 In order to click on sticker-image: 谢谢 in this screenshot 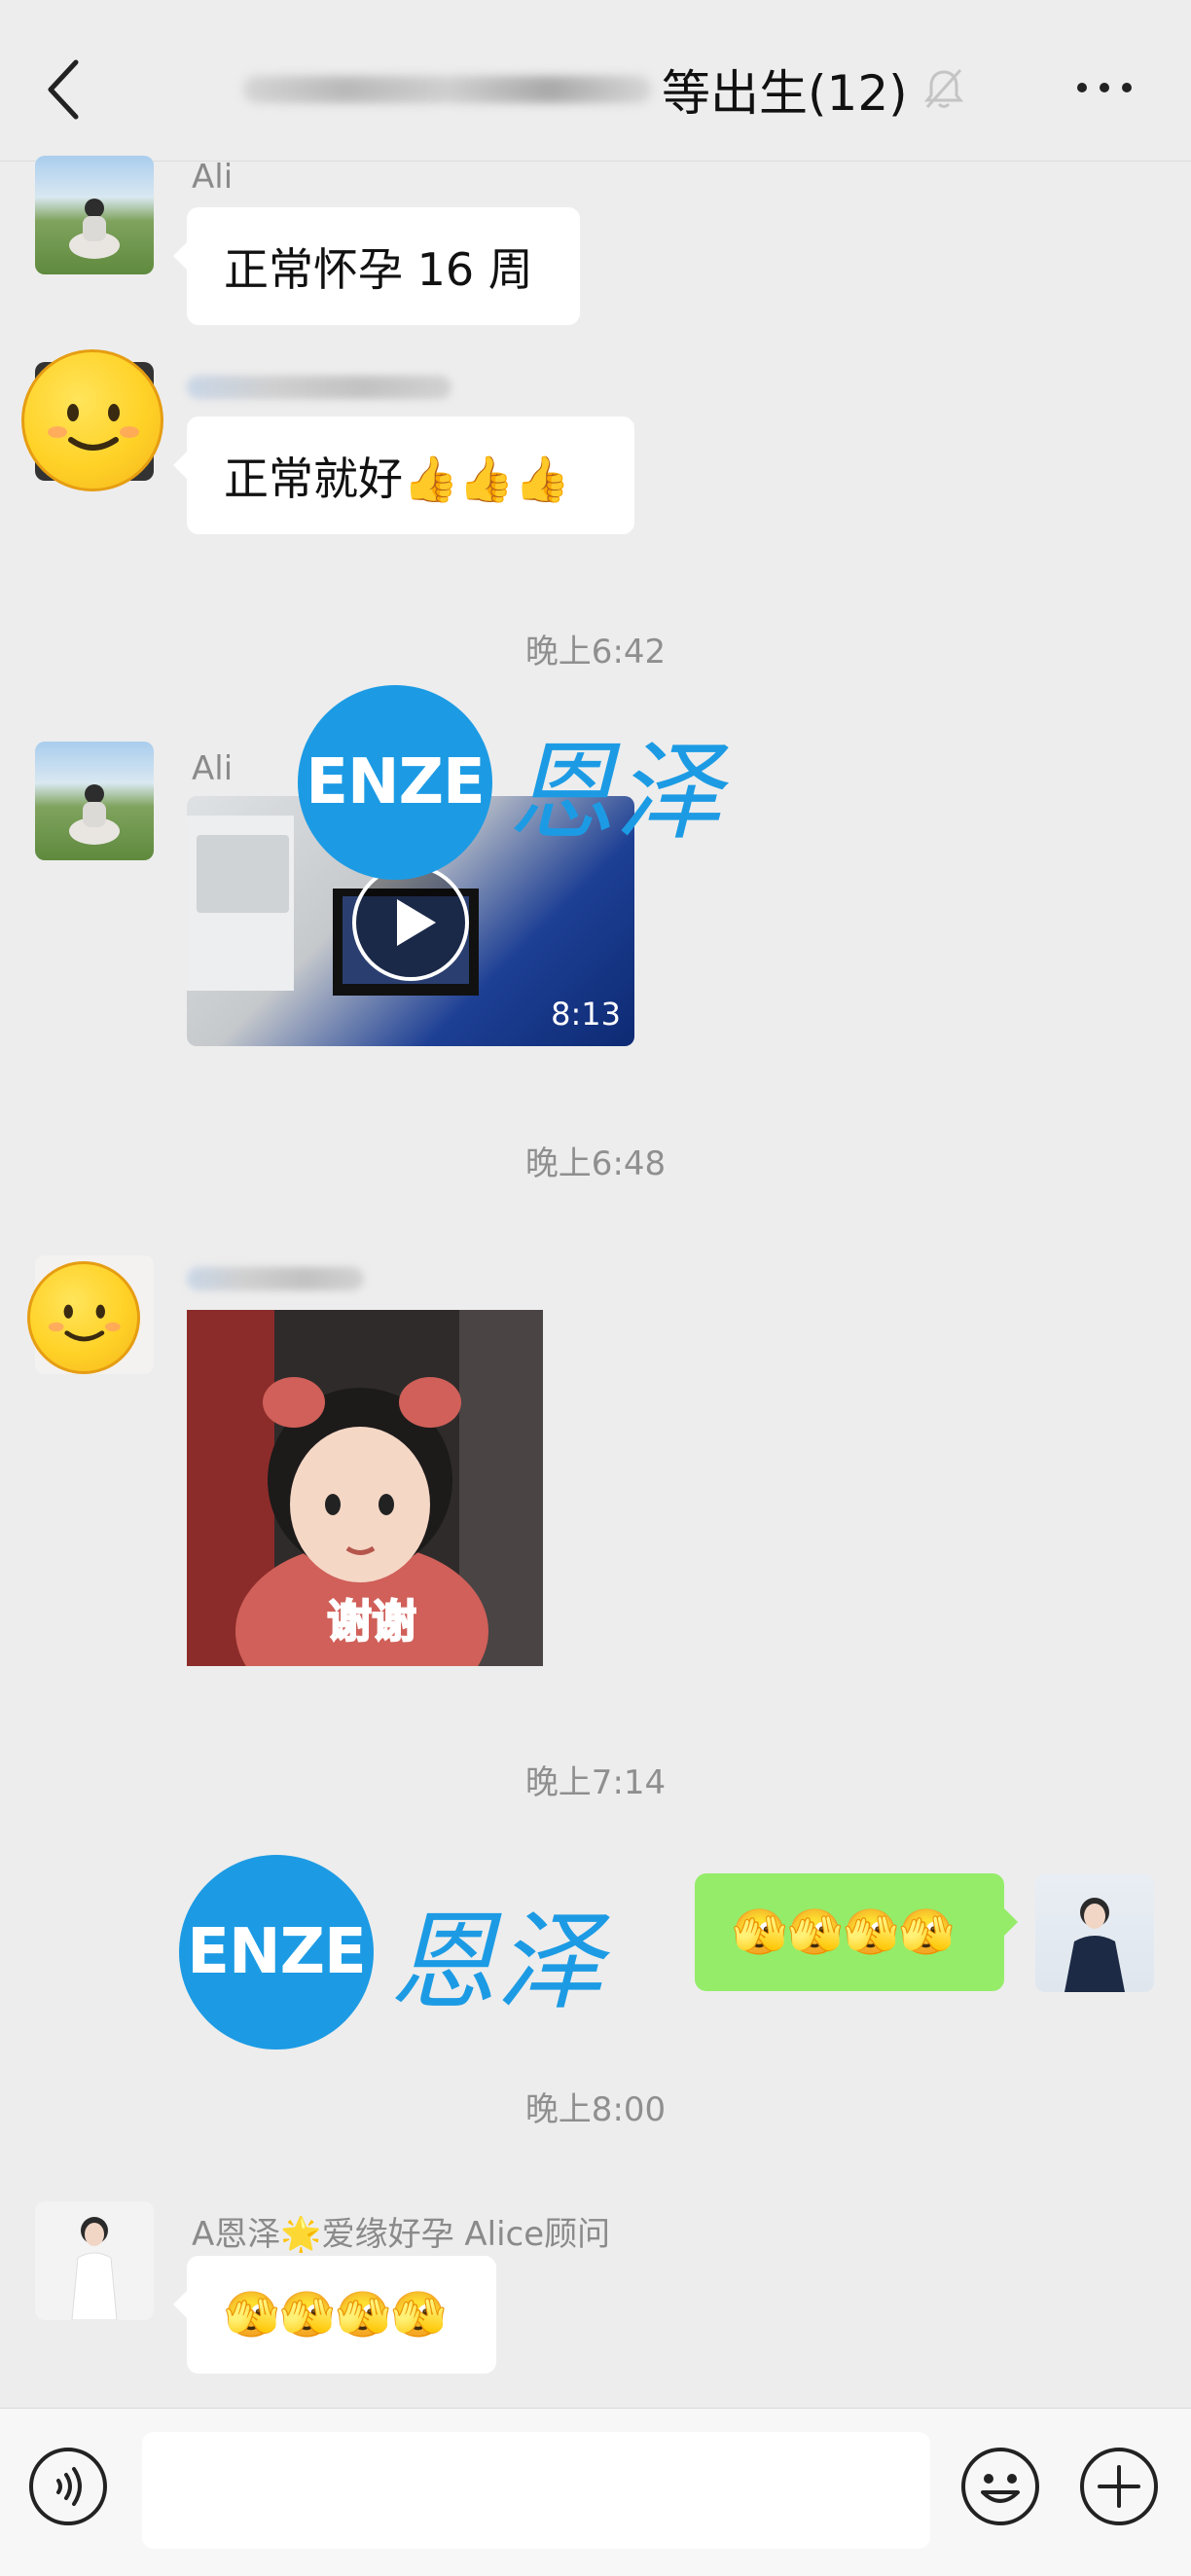, I will do `click(365, 1488)`.